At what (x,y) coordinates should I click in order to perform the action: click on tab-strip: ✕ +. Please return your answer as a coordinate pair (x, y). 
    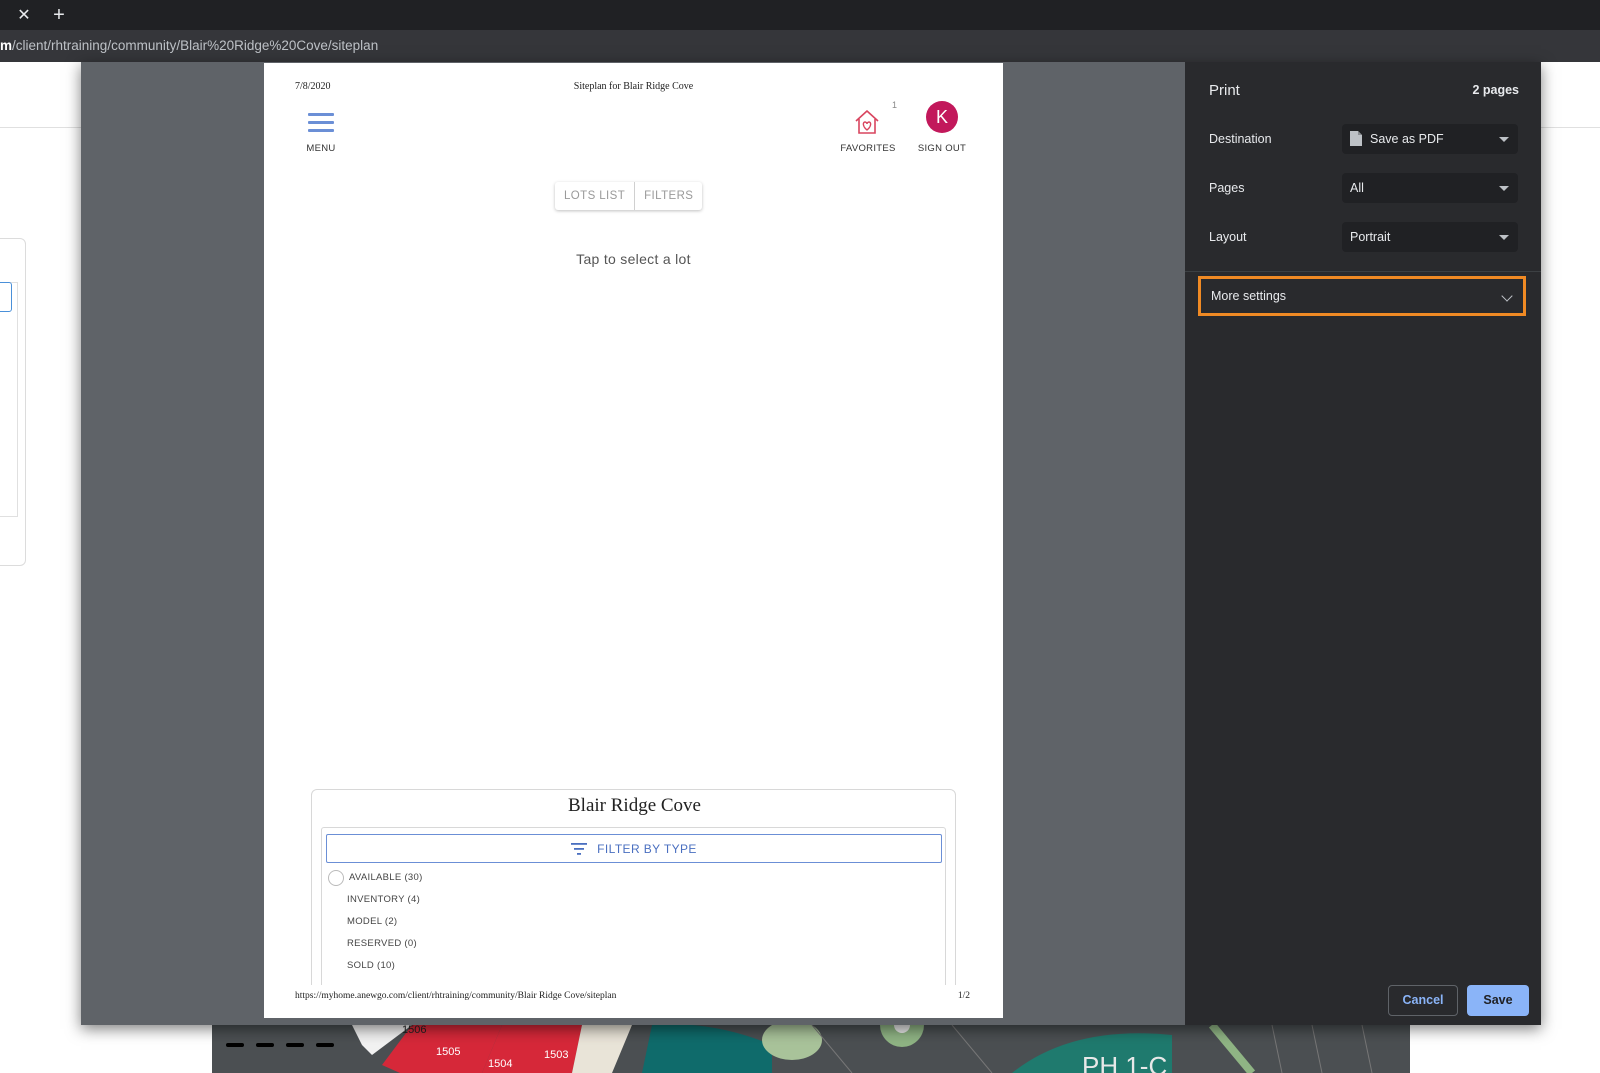
    Looking at the image, I should click on (800, 15).